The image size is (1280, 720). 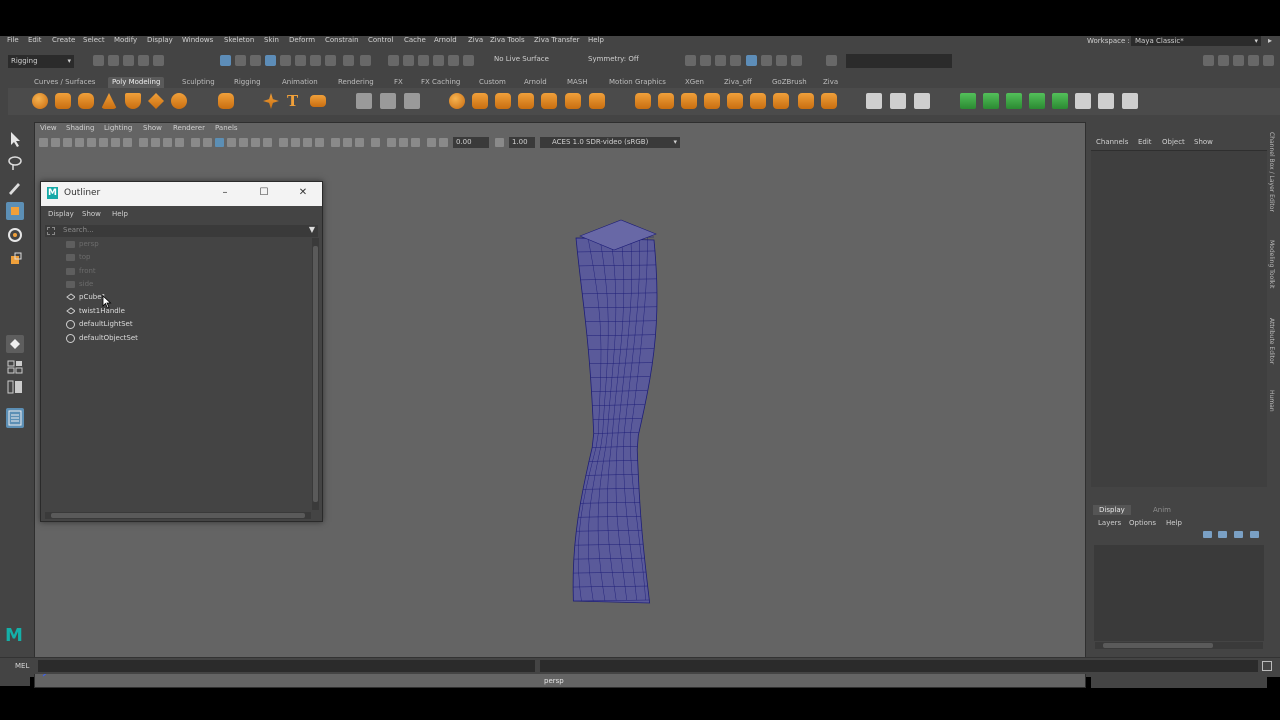 I want to click on outliner-item-defaultobjectset: defaultObjectSet, so click(x=166, y=338).